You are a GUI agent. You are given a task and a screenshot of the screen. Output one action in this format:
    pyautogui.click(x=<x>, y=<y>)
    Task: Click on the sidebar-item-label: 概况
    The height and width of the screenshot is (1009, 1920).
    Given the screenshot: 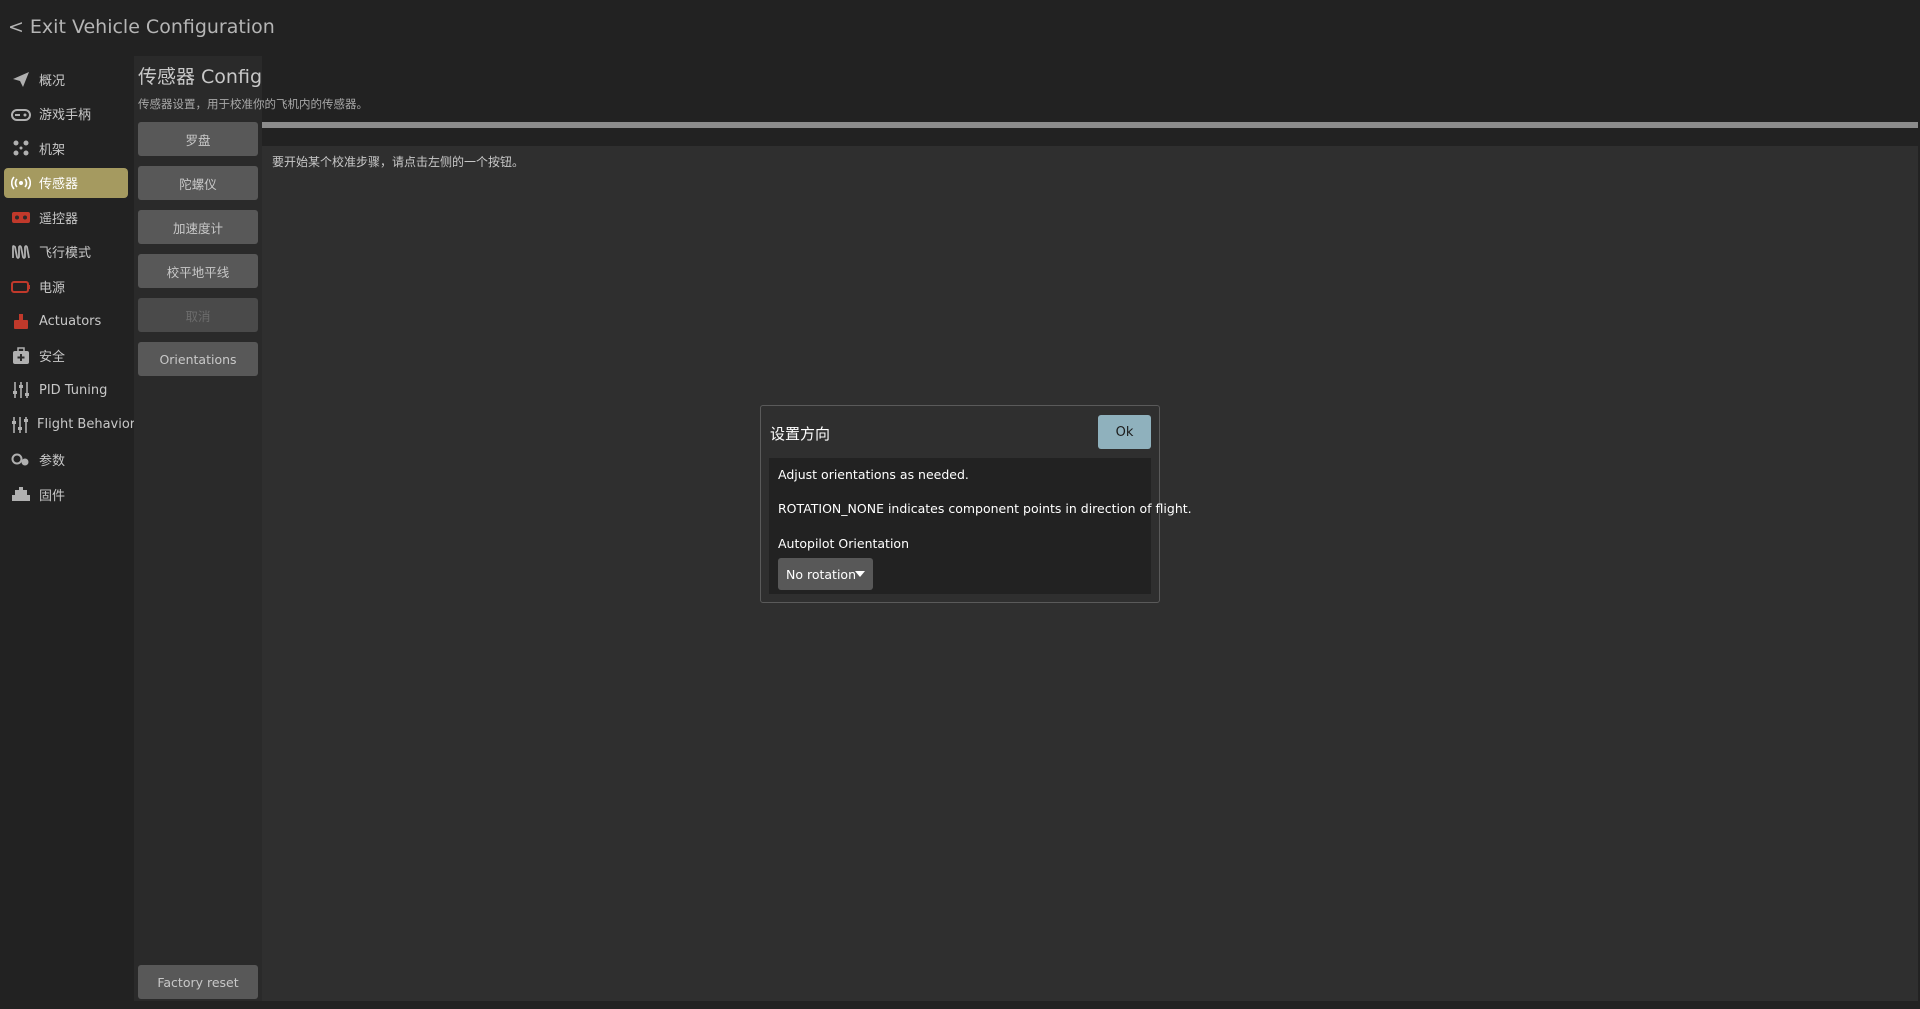 What is the action you would take?
    pyautogui.click(x=52, y=81)
    